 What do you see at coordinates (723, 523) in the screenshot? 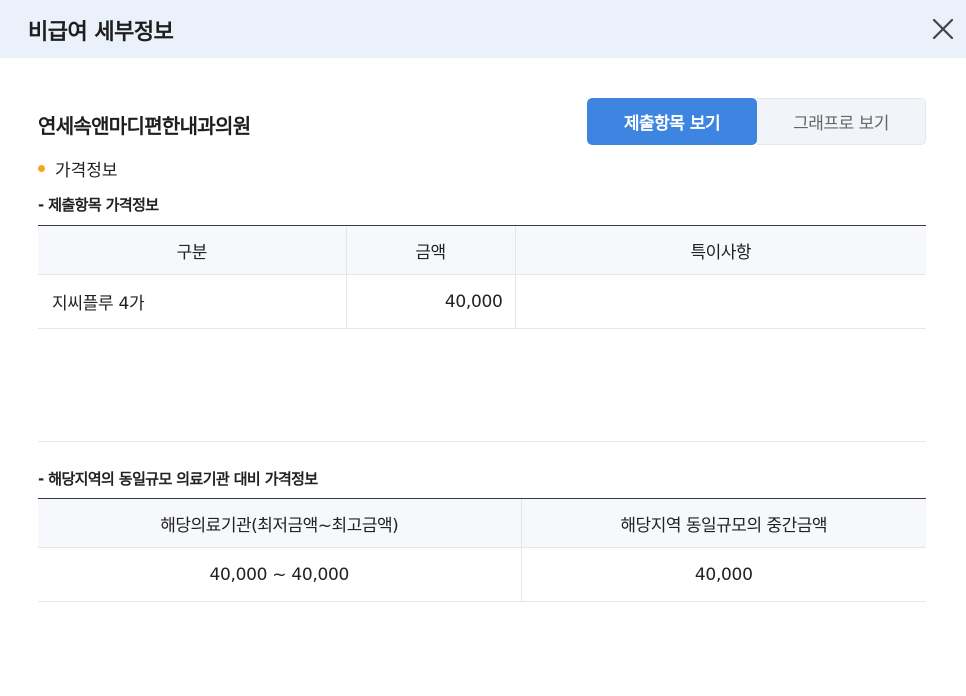
I see `column-header-median: 해당지역 동일규모의 중간금액` at bounding box center [723, 523].